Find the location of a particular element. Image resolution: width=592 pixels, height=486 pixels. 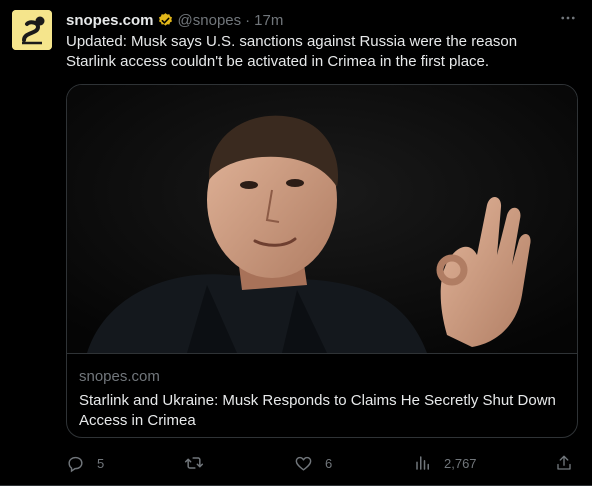

share-icon is located at coordinates (564, 463).